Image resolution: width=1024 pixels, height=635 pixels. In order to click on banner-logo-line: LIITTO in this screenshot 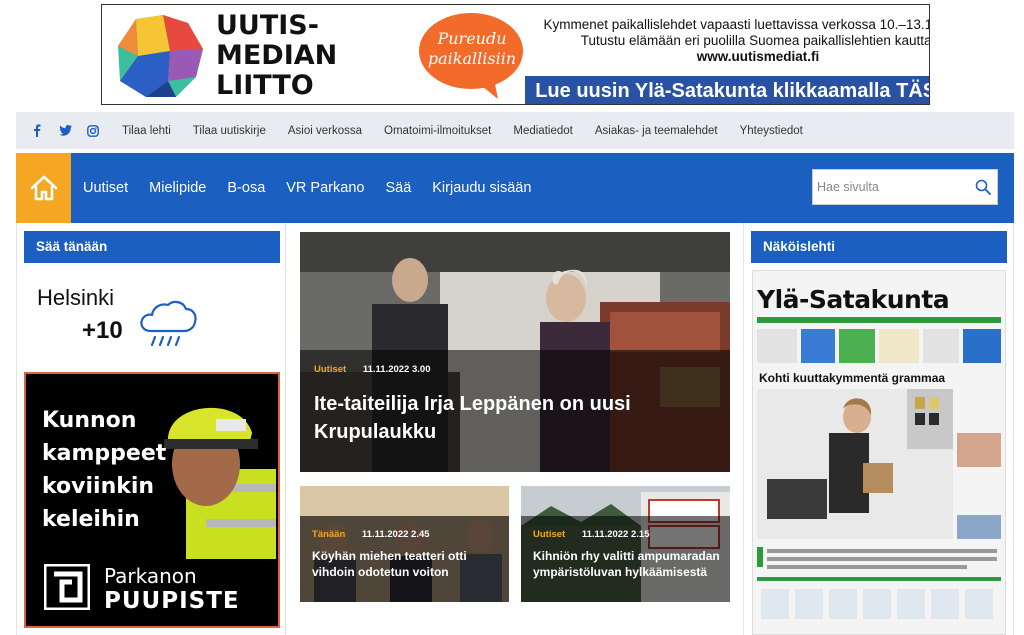, I will do `click(265, 85)`.